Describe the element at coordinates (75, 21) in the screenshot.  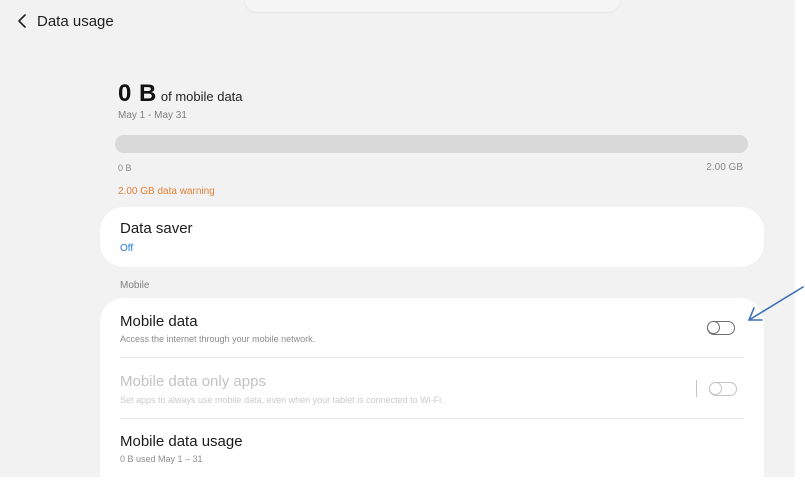
I see `page-title: Data usage` at that location.